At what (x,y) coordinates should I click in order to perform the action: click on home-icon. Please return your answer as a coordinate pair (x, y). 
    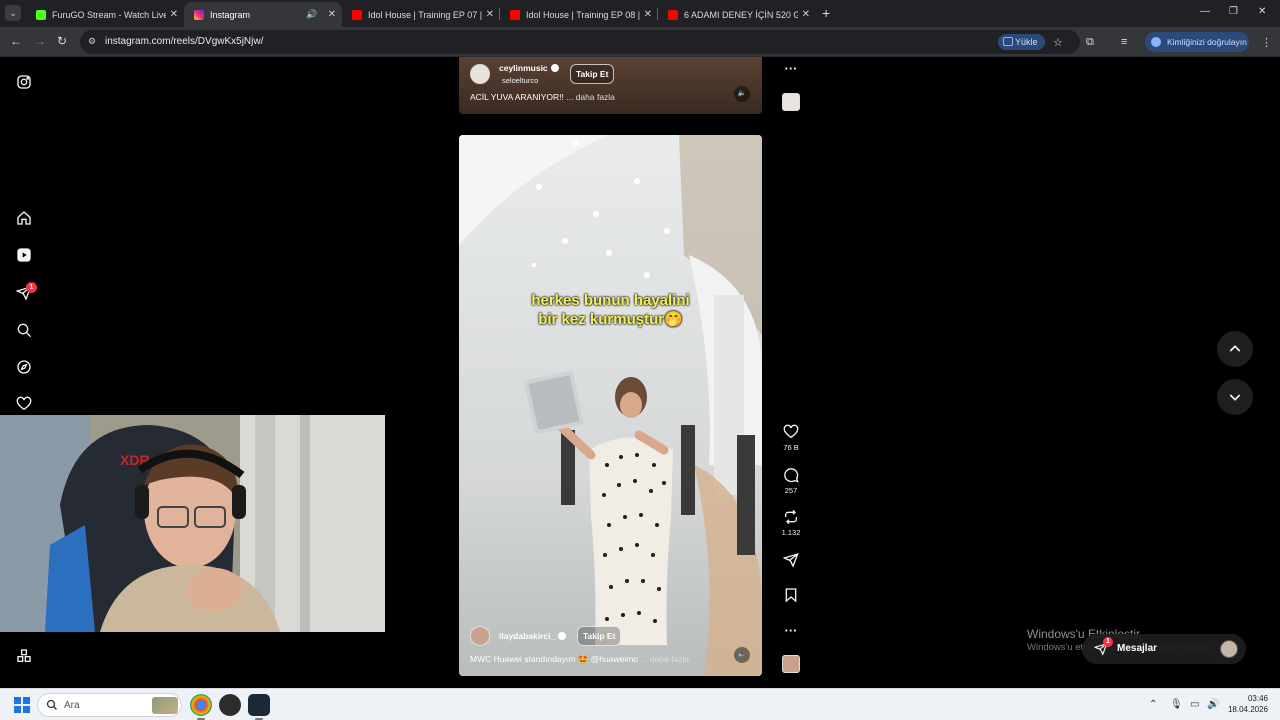
    Looking at the image, I should click on (24, 218).